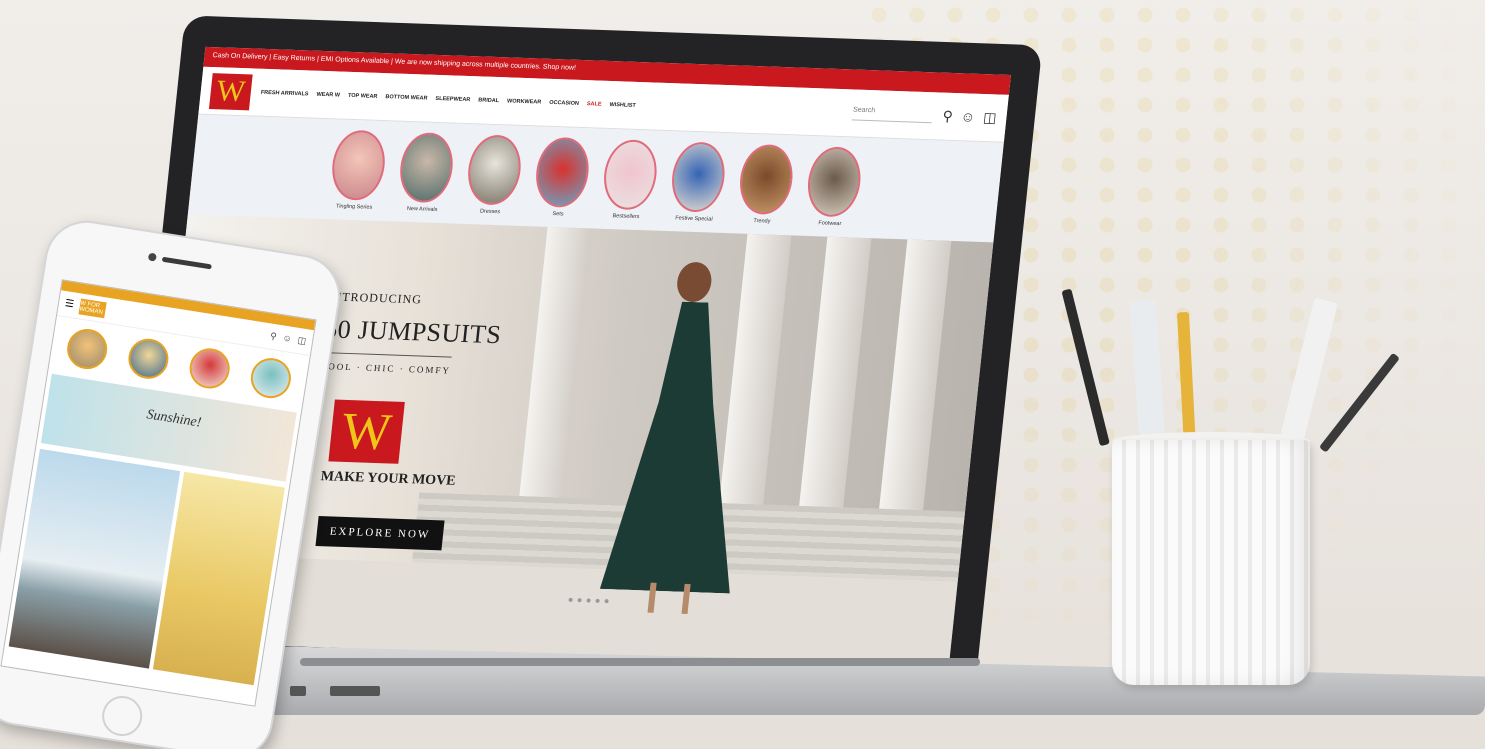  Describe the element at coordinates (385, 368) in the screenshot. I see `hero-tagline: COOL · CHIC · COMFY` at that location.